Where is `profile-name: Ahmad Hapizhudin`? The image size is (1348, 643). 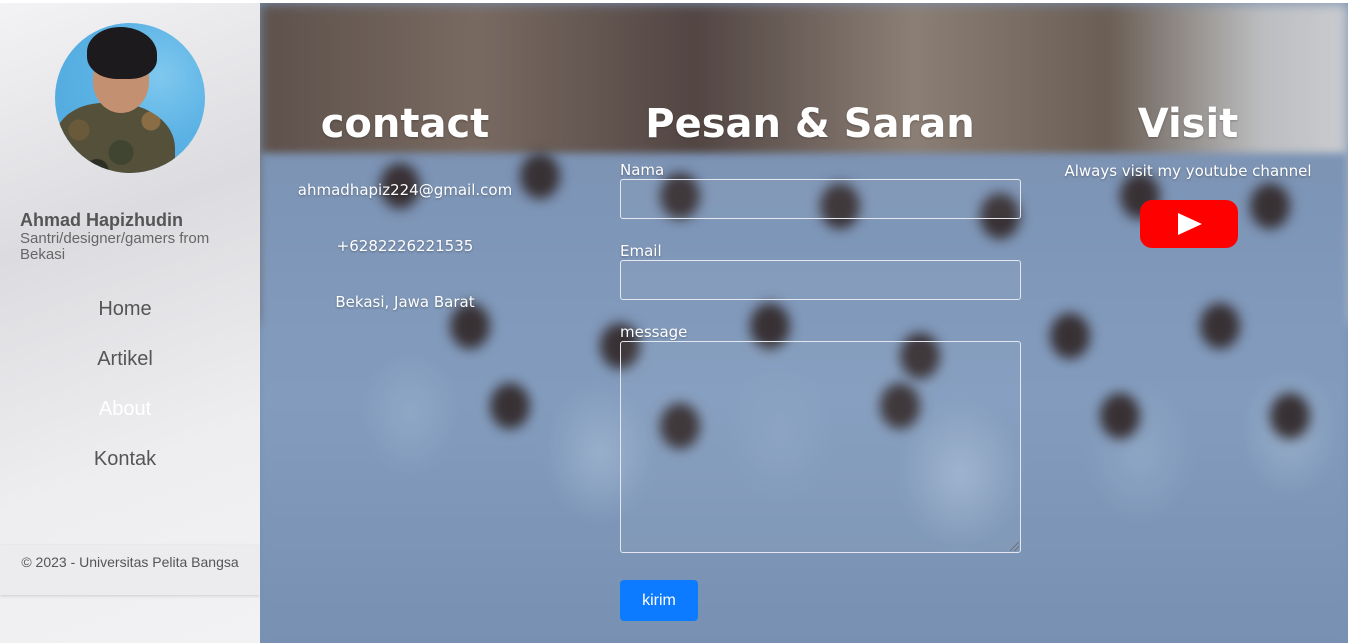 profile-name: Ahmad Hapizhudin is located at coordinates (101, 220).